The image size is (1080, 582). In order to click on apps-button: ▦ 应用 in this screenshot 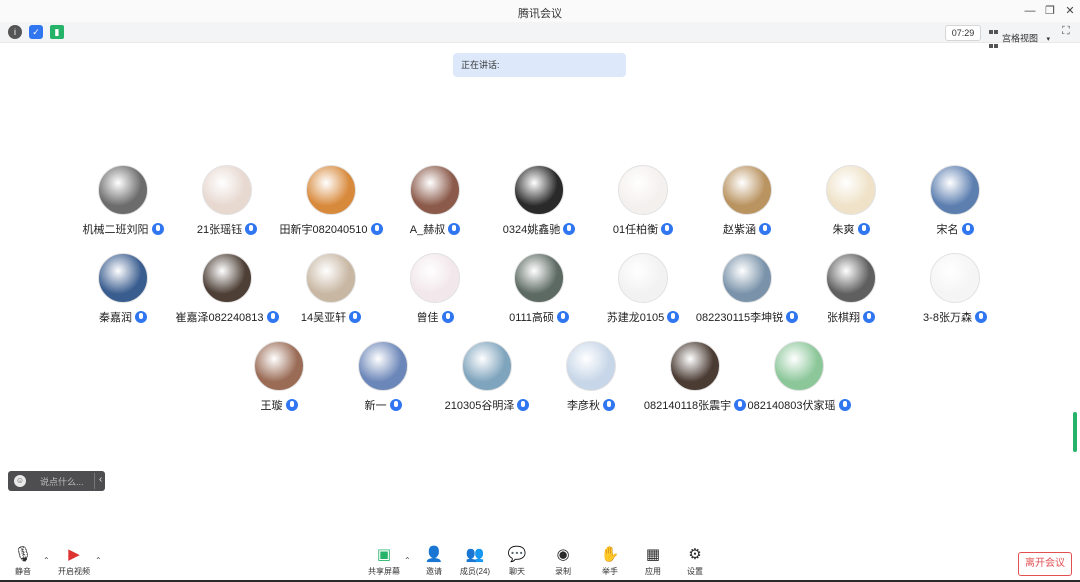, I will do `click(653, 562)`.